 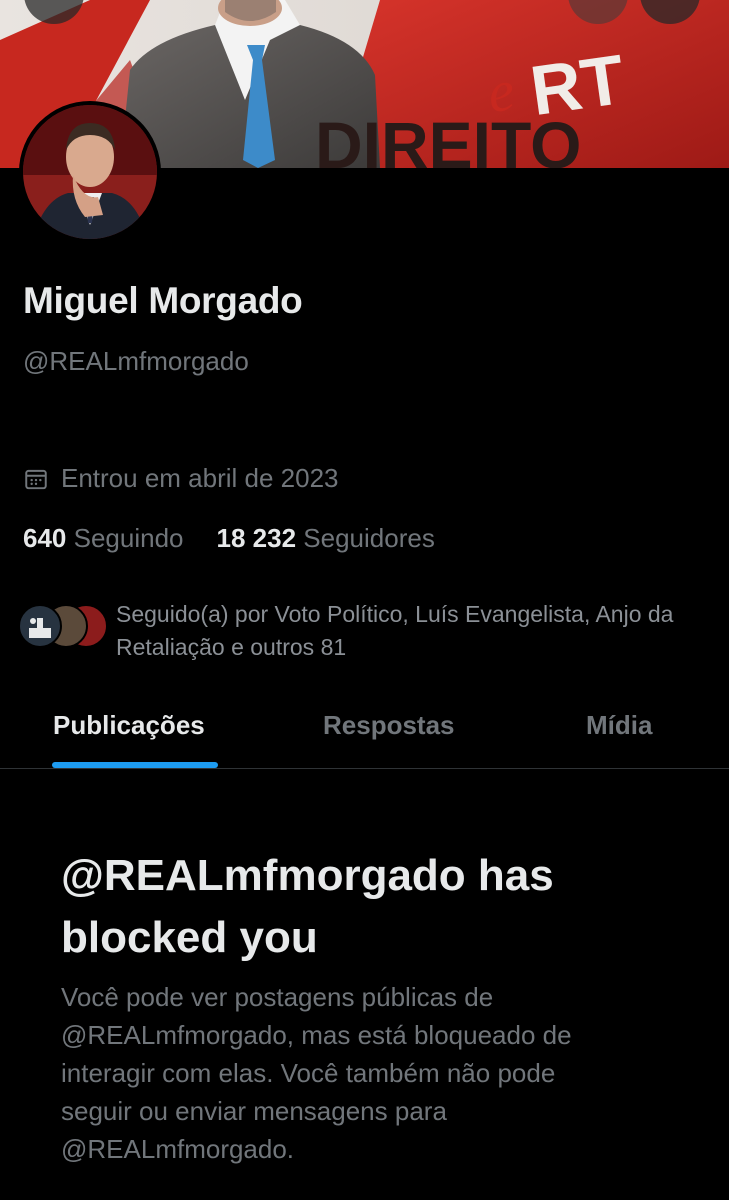 What do you see at coordinates (256, 538) in the screenshot?
I see `followers-count: 18 232` at bounding box center [256, 538].